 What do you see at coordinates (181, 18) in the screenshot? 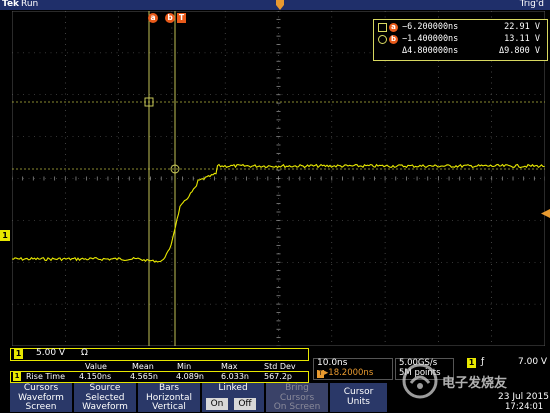
I see `trigger-tag: T` at bounding box center [181, 18].